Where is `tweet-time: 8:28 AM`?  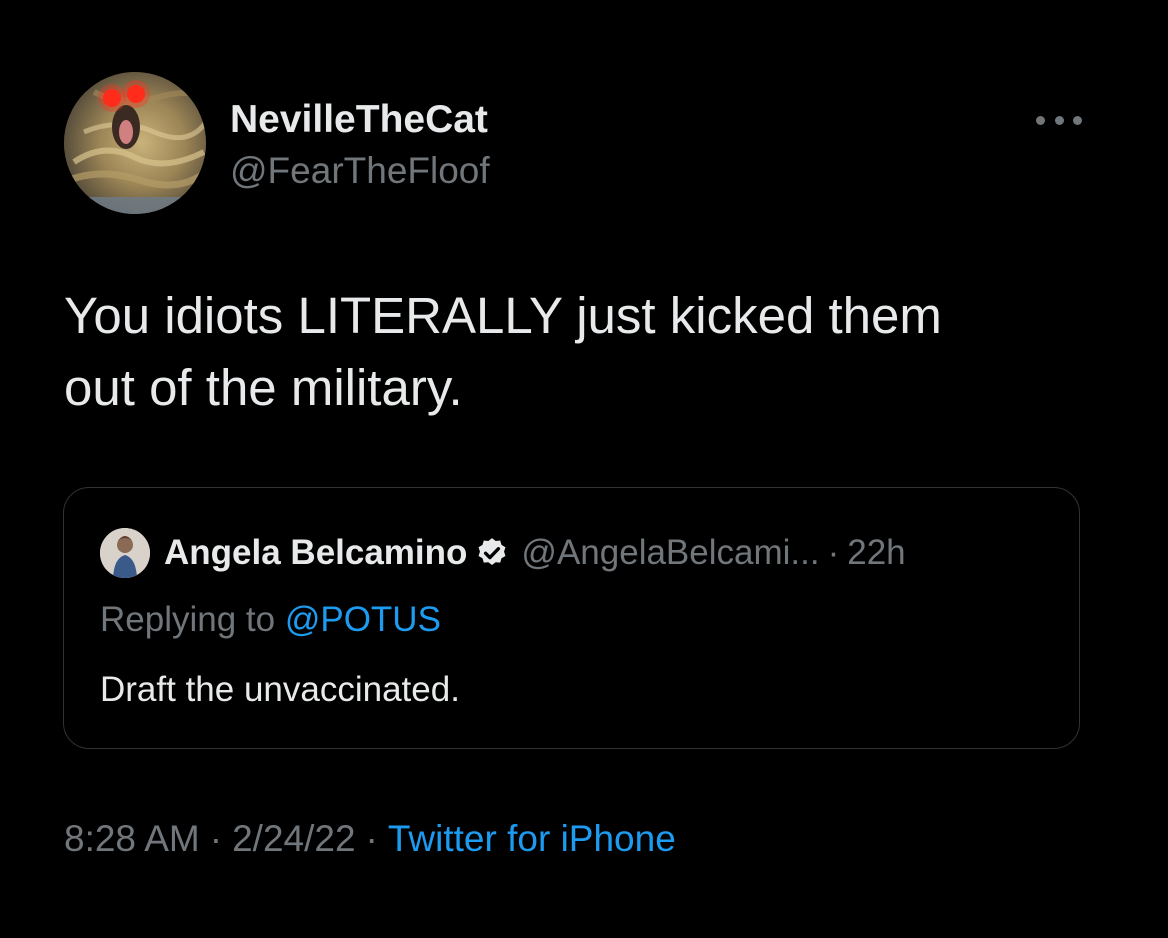
tweet-time: 8:28 AM is located at coordinates (132, 838).